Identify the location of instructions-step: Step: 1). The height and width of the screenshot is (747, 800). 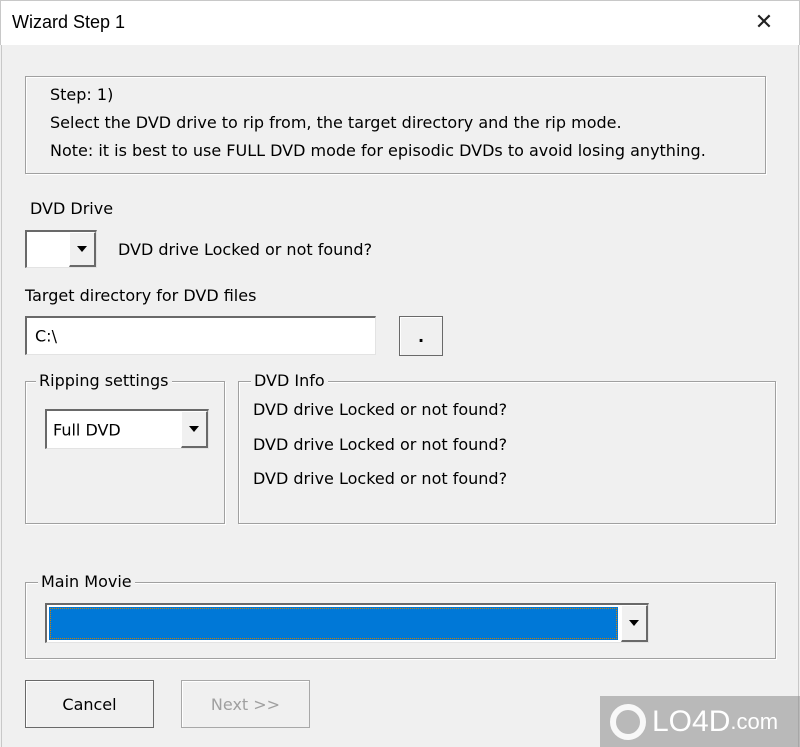
(82, 94).